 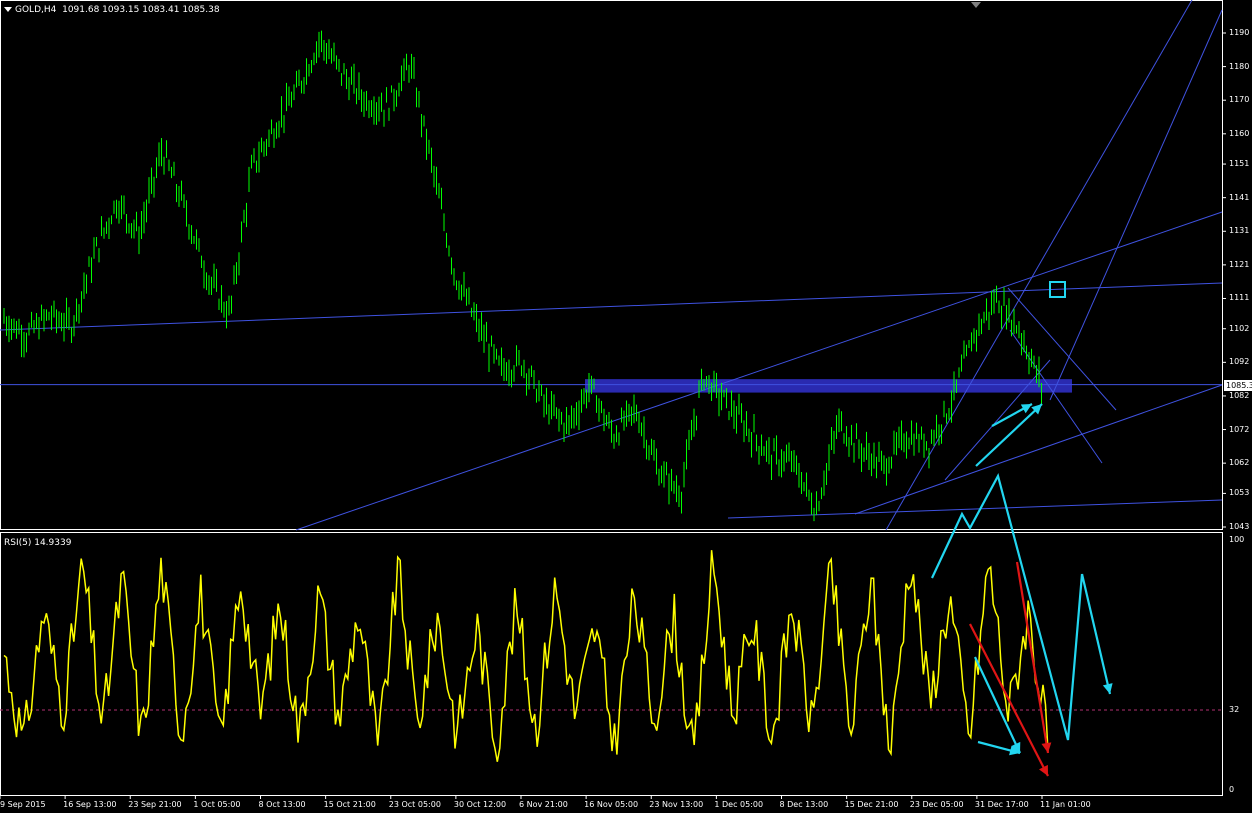 What do you see at coordinates (1065, 804) in the screenshot?
I see `time-tick-label: 11 Jan 01:00` at bounding box center [1065, 804].